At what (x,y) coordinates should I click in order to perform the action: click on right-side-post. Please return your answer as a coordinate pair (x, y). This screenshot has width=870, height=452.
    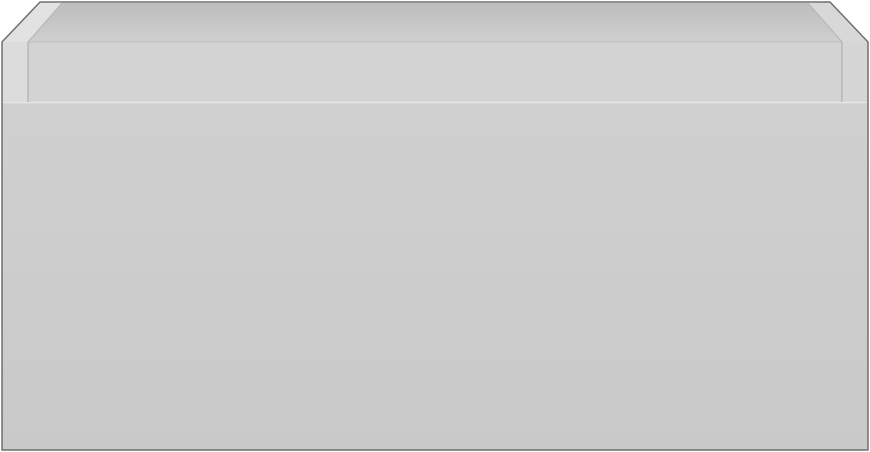
    Looking at the image, I should click on (855, 72).